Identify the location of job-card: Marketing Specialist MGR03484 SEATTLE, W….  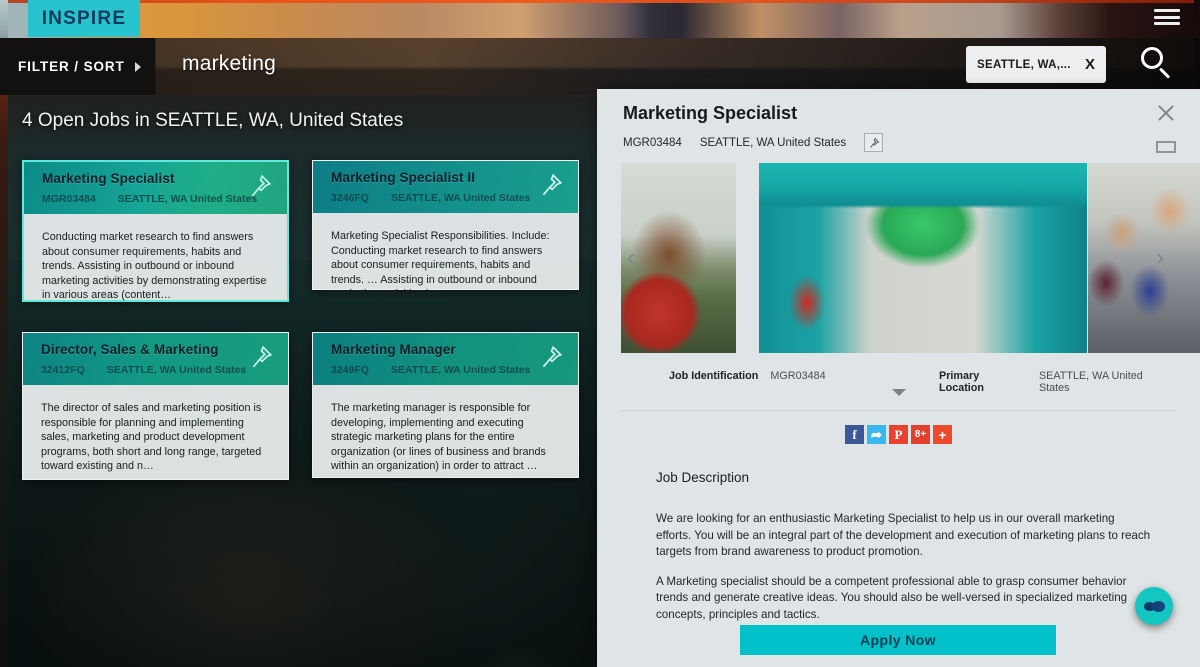
(155, 231).